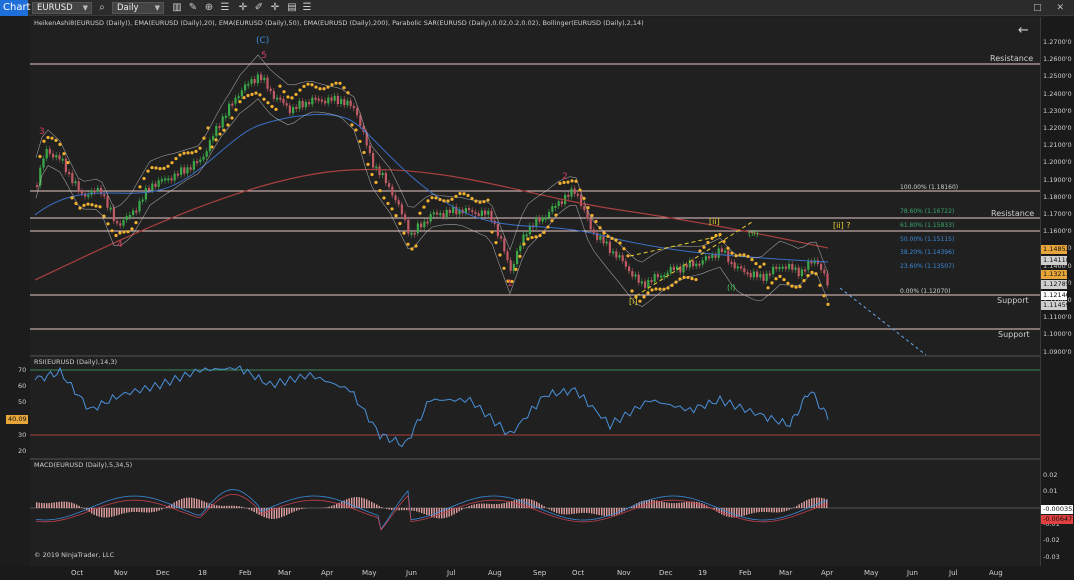  I want to click on rsi-axis-tick: 30, so click(22, 434).